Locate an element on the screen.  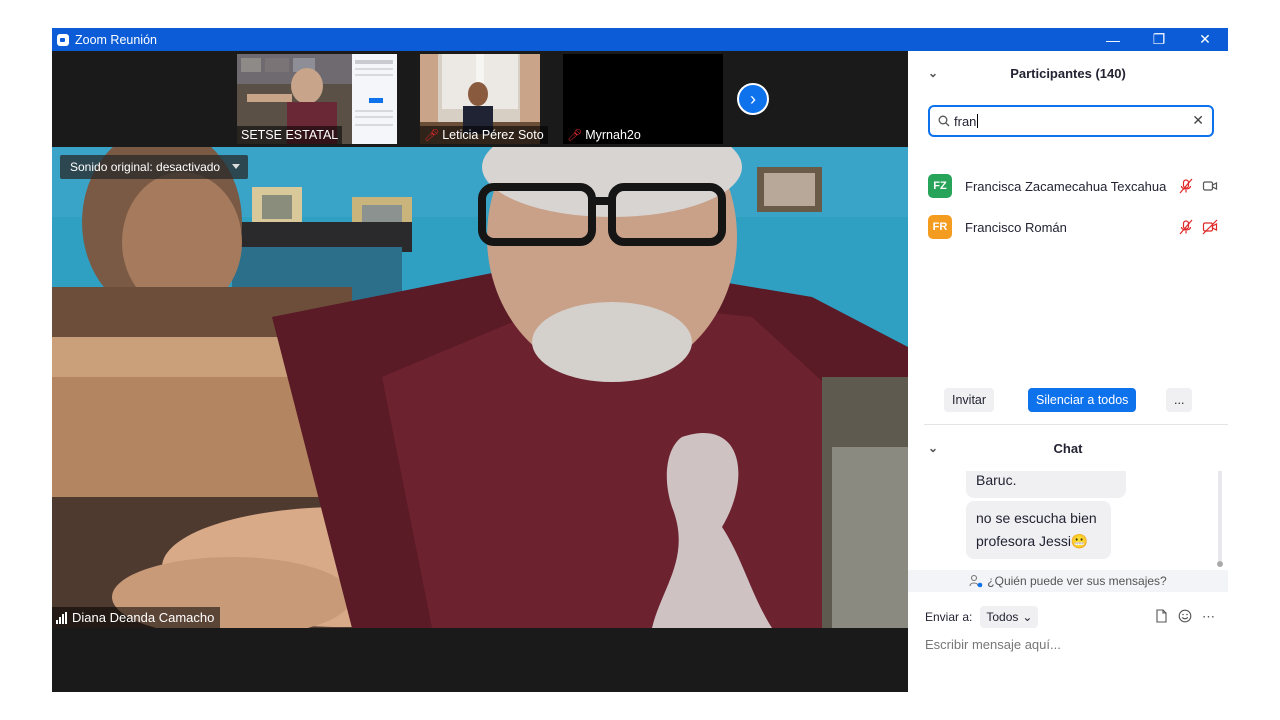
chat-tools: ⋯ is located at coordinates (1184, 617).